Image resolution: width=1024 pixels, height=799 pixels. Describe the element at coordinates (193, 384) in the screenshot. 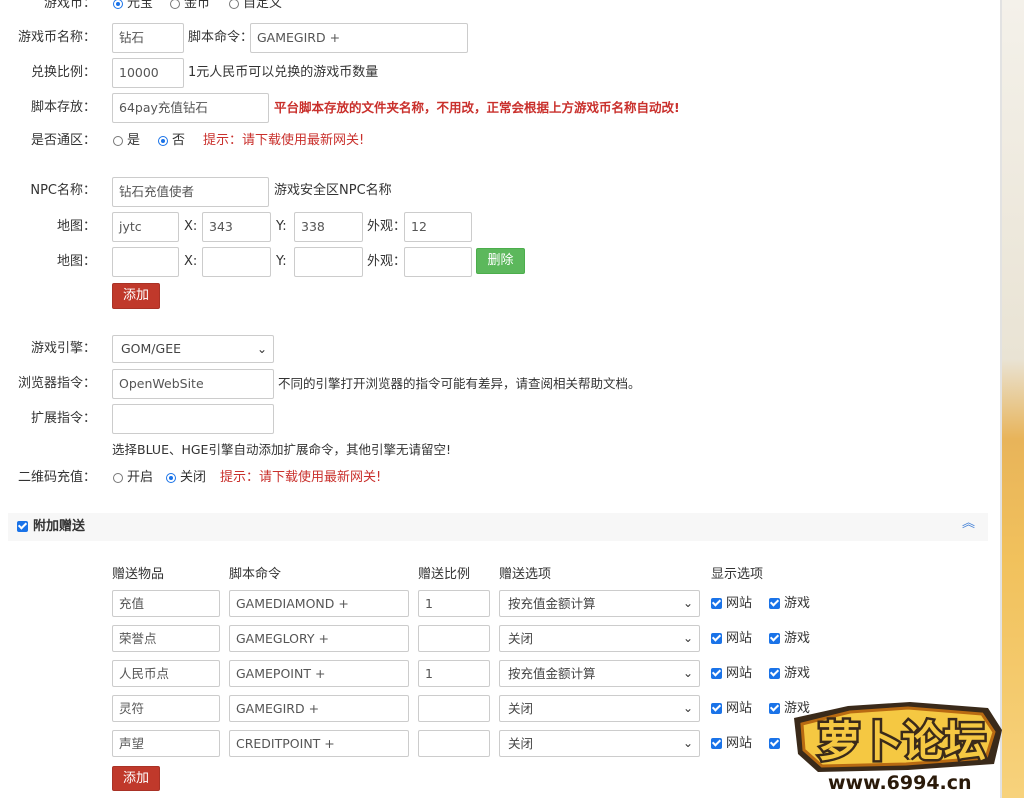

I see `browser-cmd-input: OpenWebSite` at that location.